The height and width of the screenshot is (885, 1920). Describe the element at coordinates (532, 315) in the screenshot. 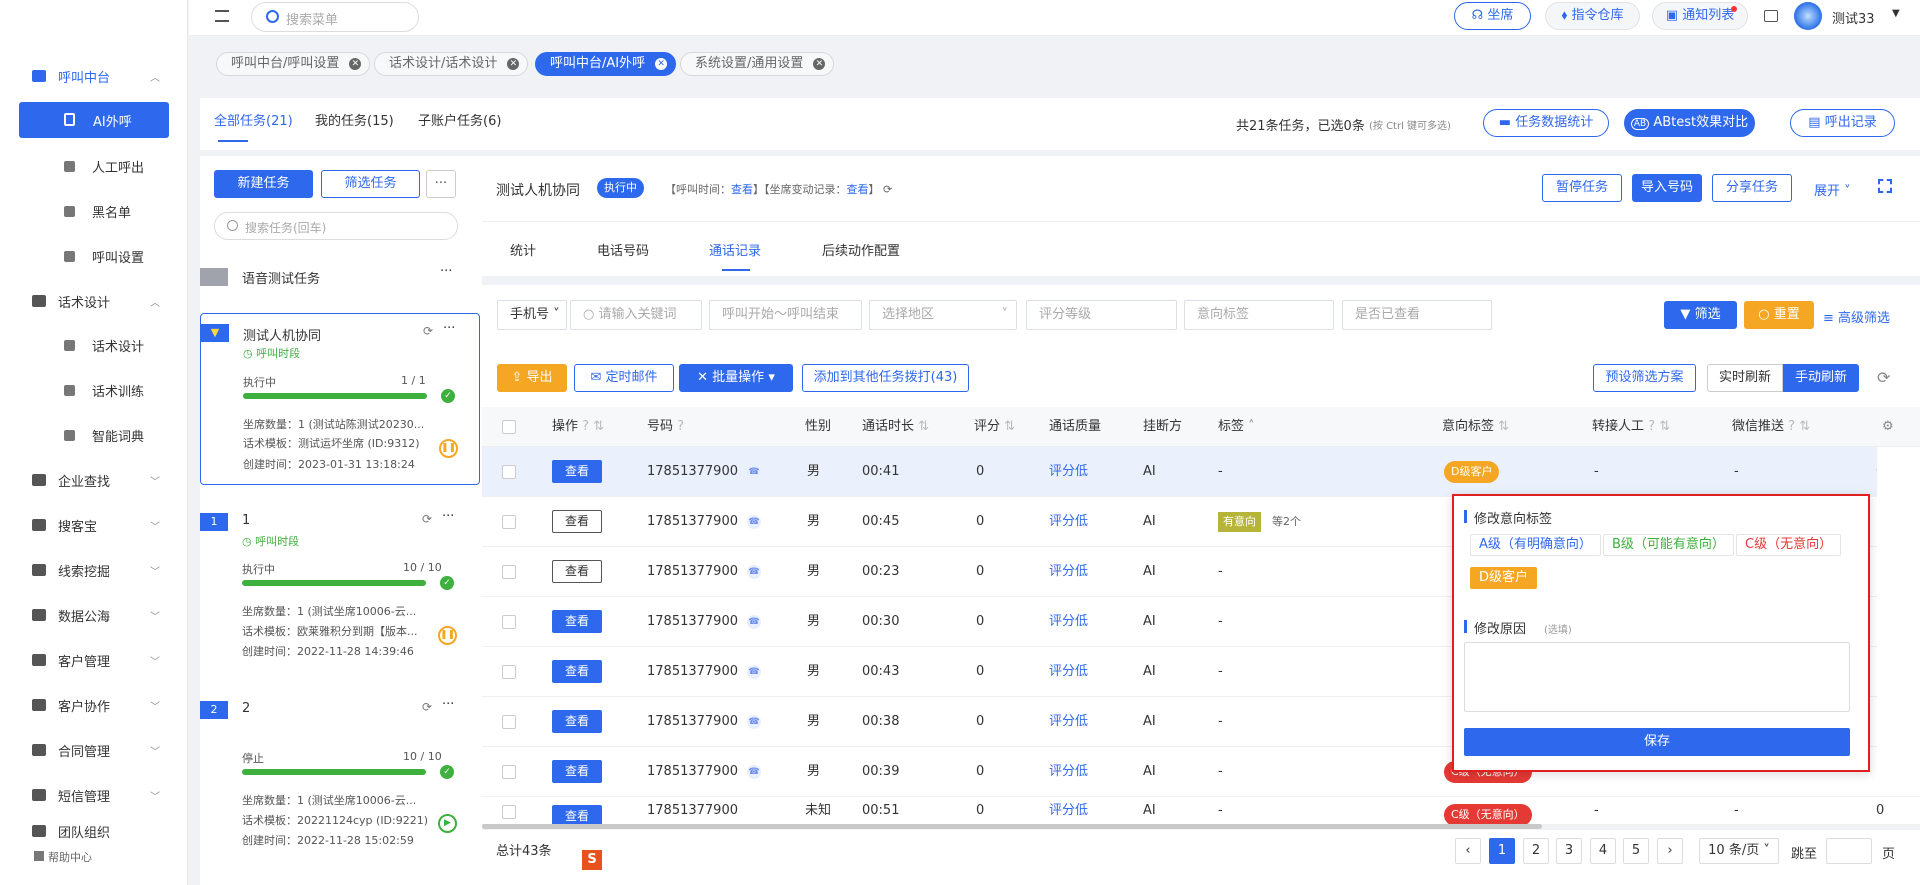

I see `phone-type-select: 手机号 ˅` at that location.